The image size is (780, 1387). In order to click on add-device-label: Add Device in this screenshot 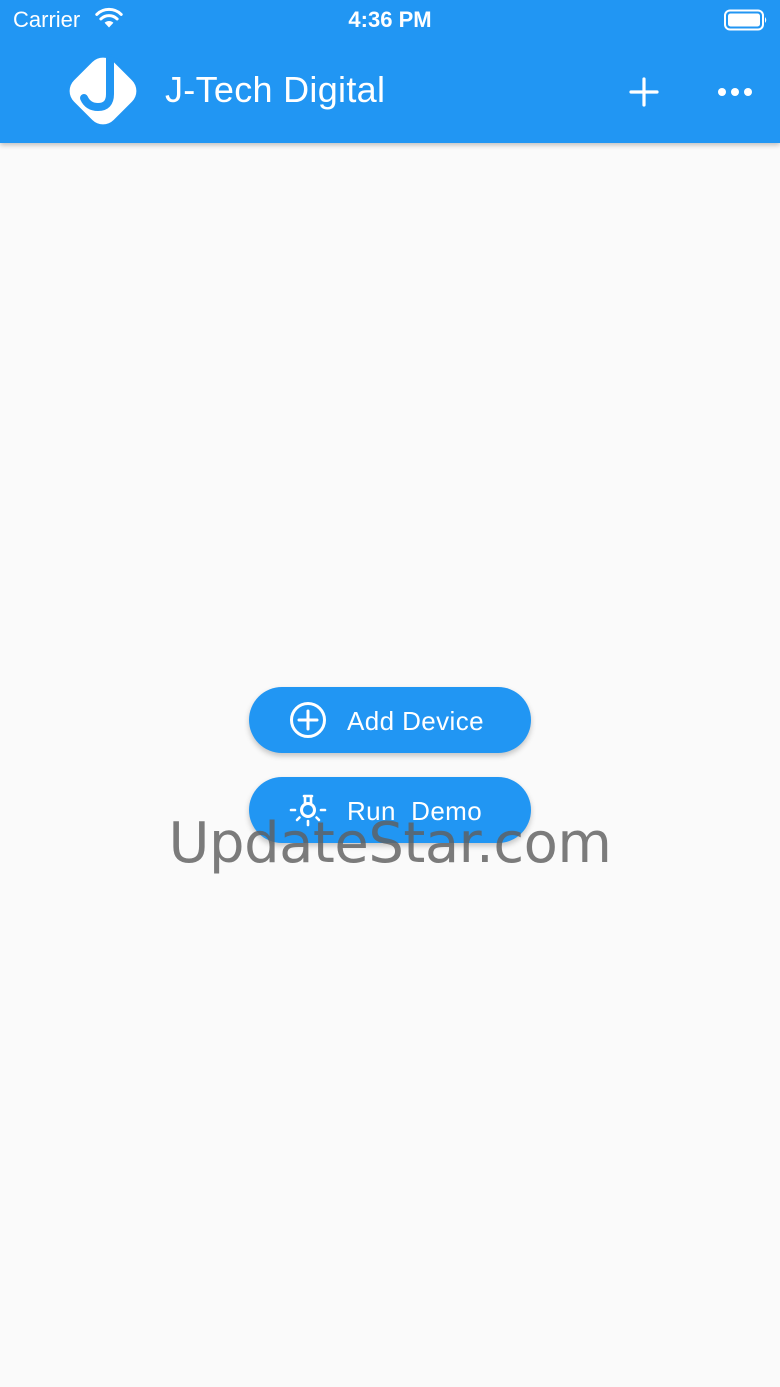, I will do `click(415, 721)`.